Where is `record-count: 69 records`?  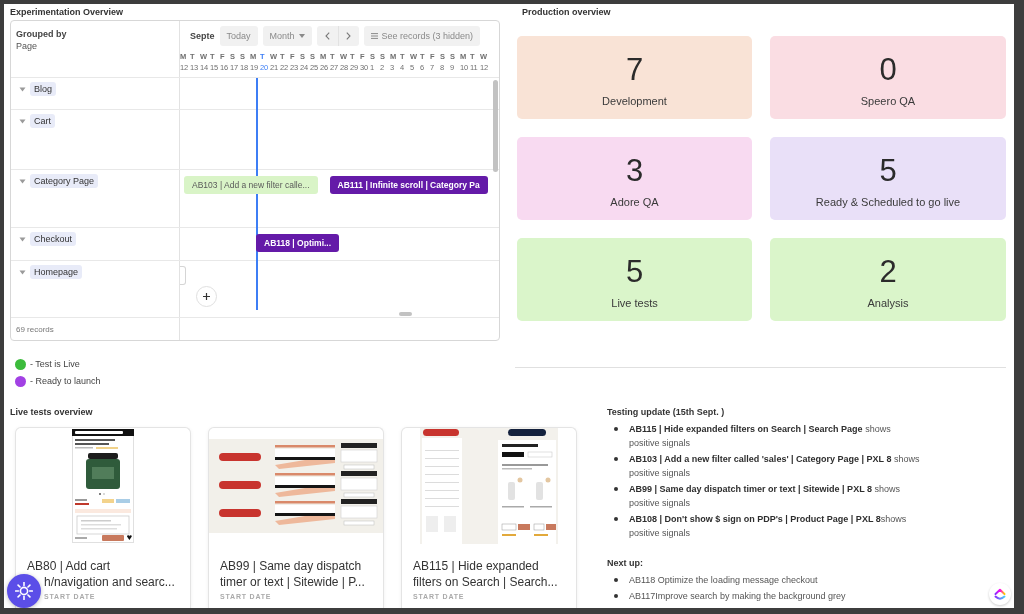 record-count: 69 records is located at coordinates (35, 329).